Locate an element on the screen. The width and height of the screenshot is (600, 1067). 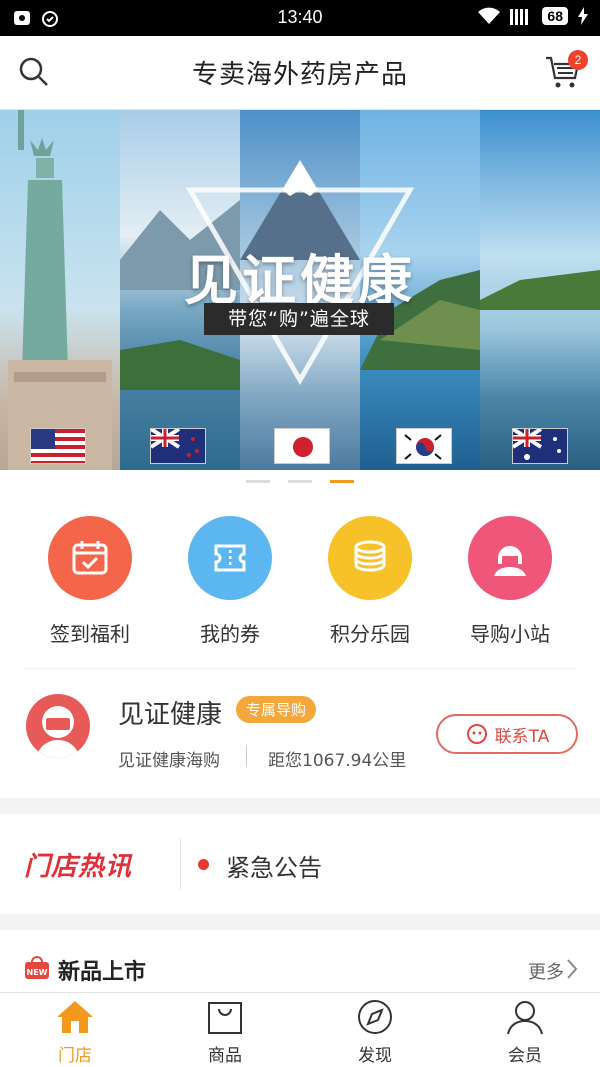
user-icon is located at coordinates (525, 1018).